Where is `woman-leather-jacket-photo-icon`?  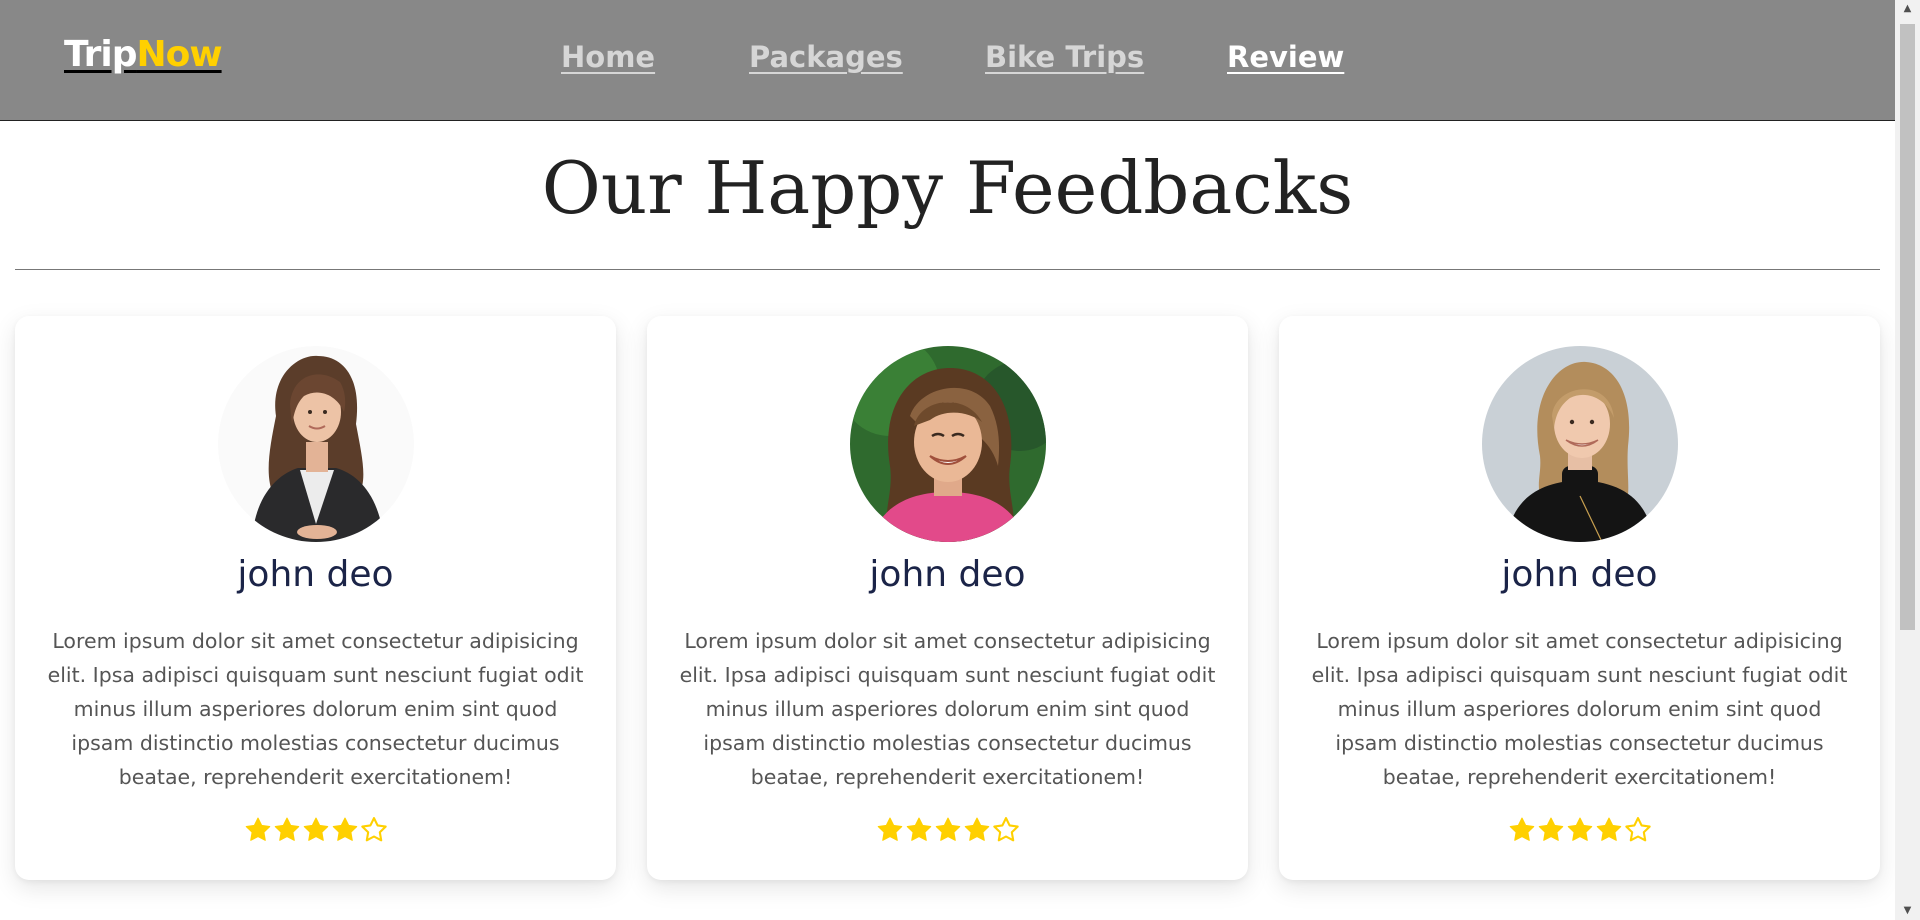 woman-leather-jacket-photo-icon is located at coordinates (315, 444).